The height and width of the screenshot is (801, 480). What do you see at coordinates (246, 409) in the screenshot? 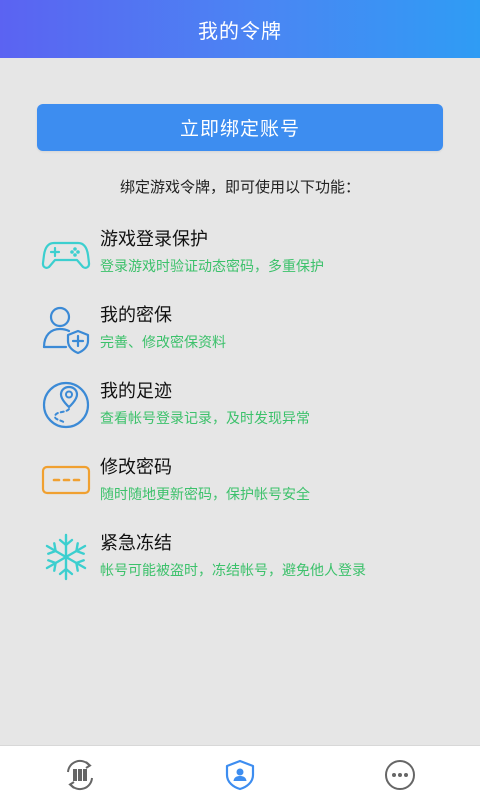
I see `feature-item-my-footprints: 我的足迹 查看帐号登录记录，及时发现异常` at bounding box center [246, 409].